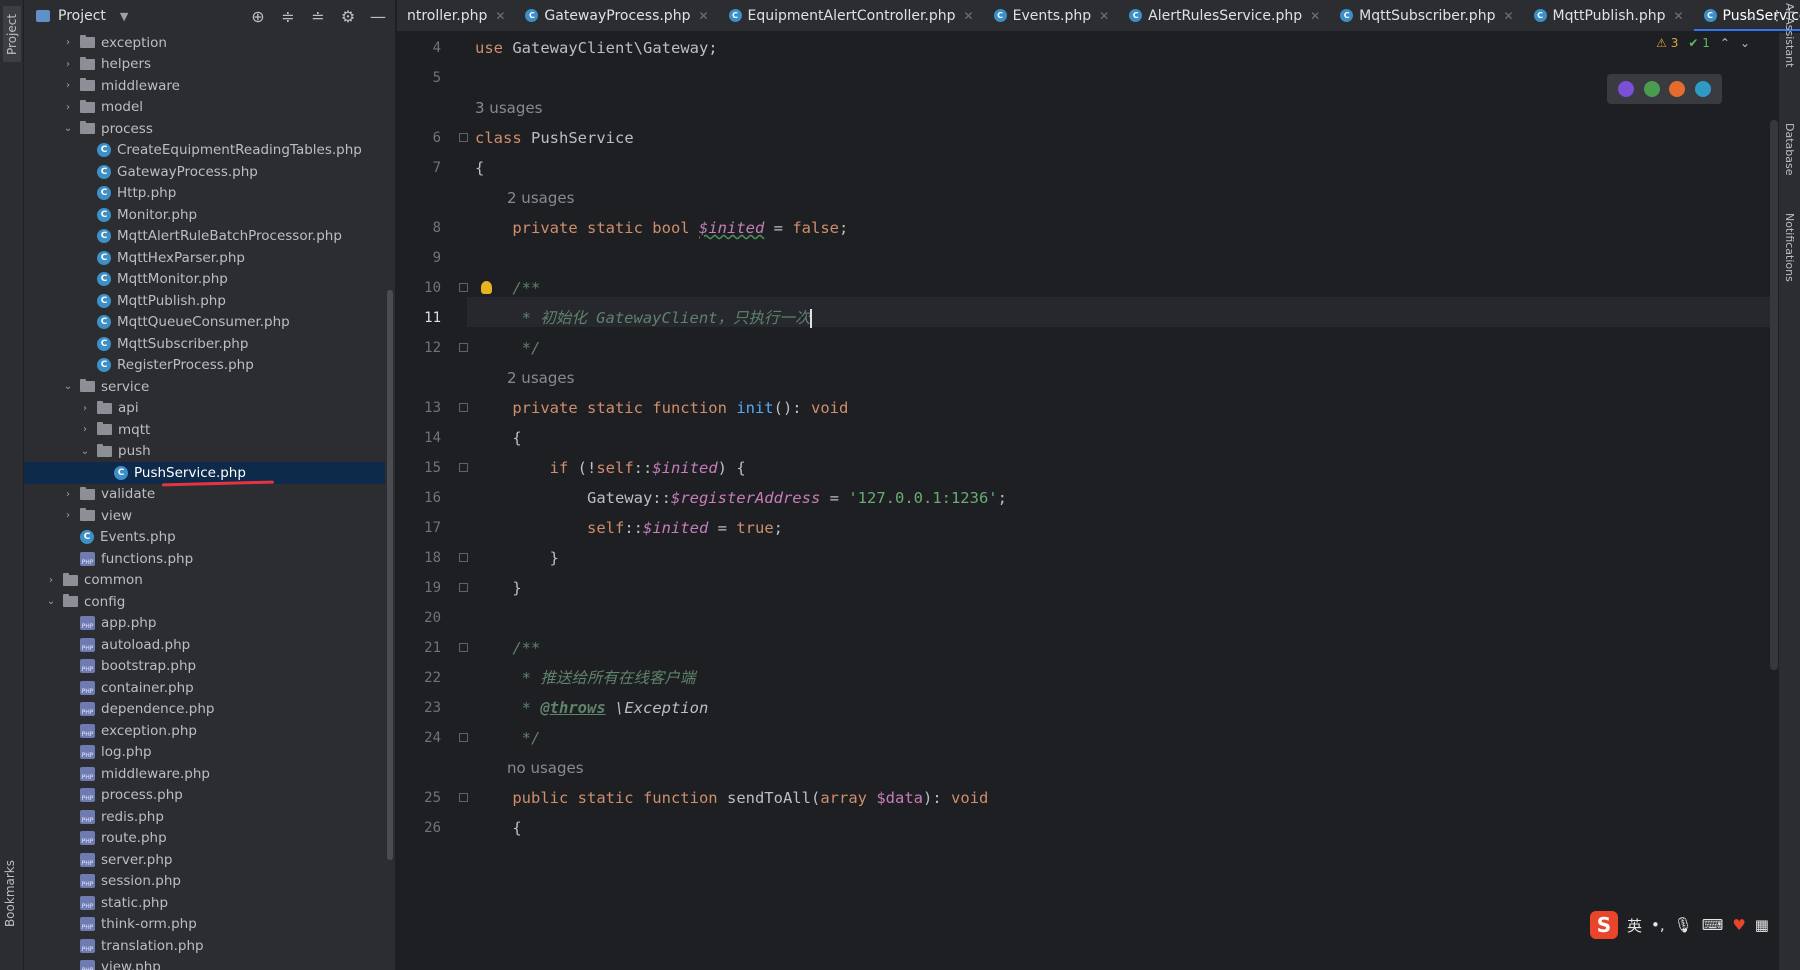 The image size is (1800, 970). Describe the element at coordinates (1738, 925) in the screenshot. I see `skin-icon: ♥` at that location.